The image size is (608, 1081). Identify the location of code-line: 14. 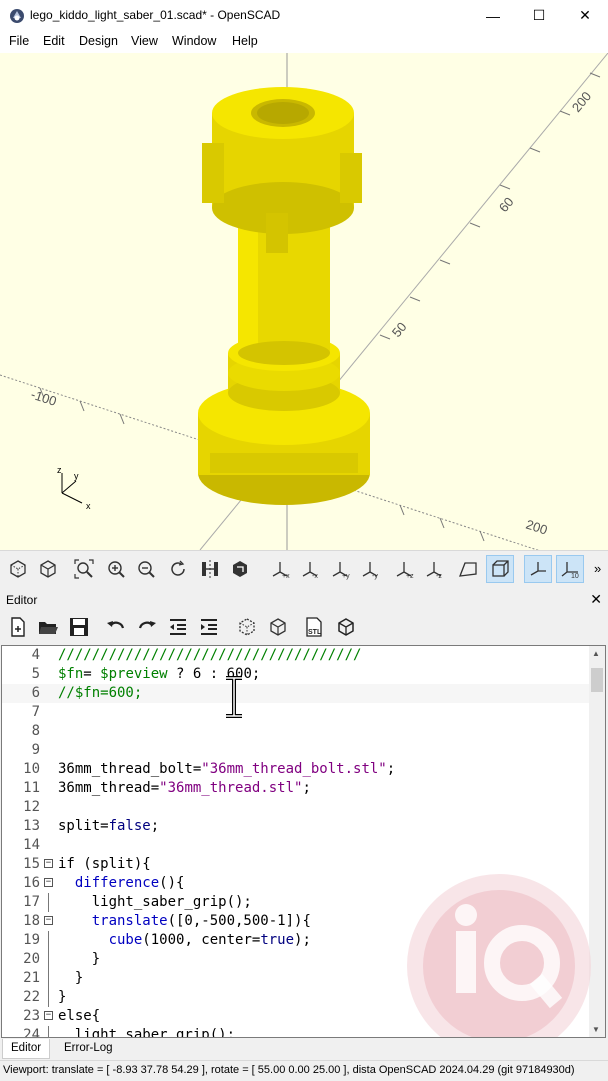
(297, 845).